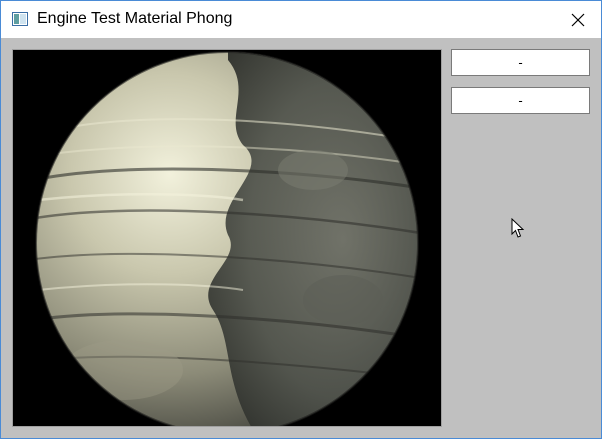 The image size is (602, 439). Describe the element at coordinates (518, 228) in the screenshot. I see `mouse-pointer-icon` at that location.